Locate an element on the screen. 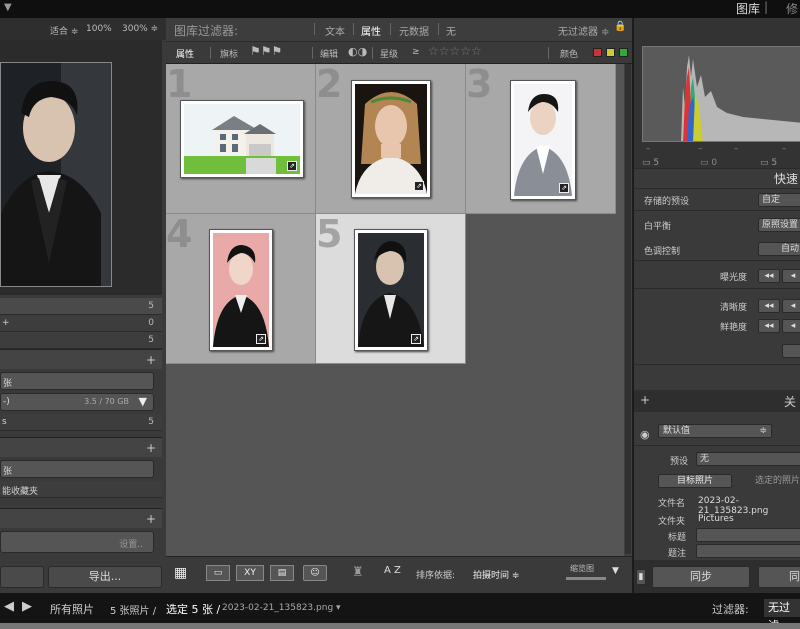 This screenshot has height=629, width=800. grid-cell: 2 ⇗ is located at coordinates (391, 139).